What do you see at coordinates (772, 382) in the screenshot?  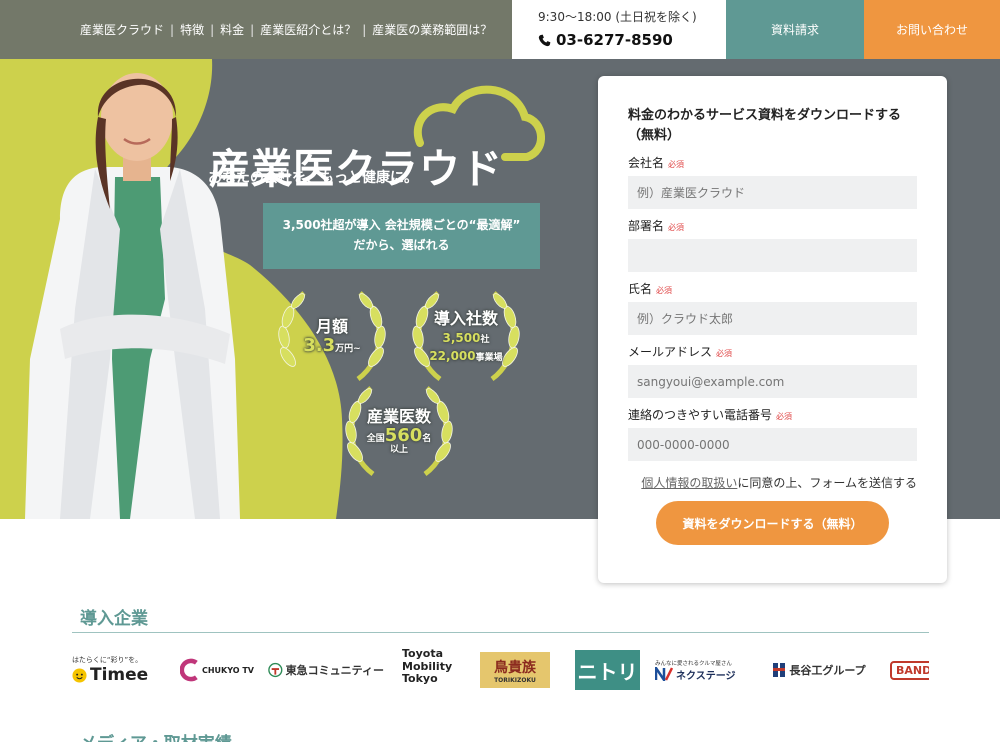 I see `email-input` at bounding box center [772, 382].